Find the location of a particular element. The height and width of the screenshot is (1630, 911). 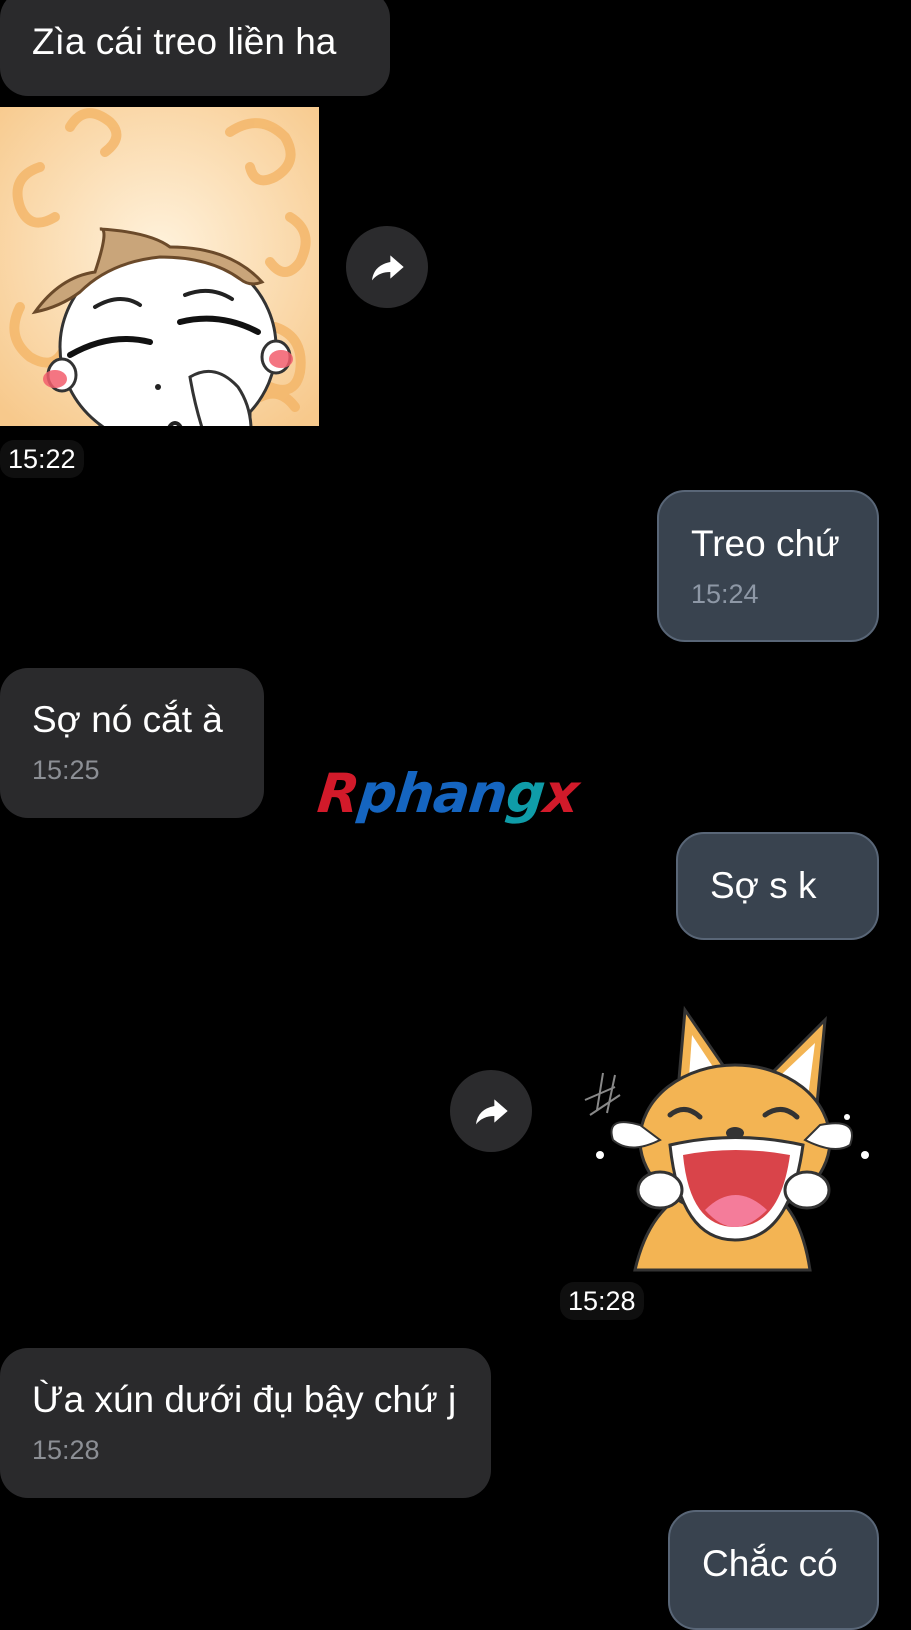

message-bubble-outgoing: Chắc có is located at coordinates (773, 1570).